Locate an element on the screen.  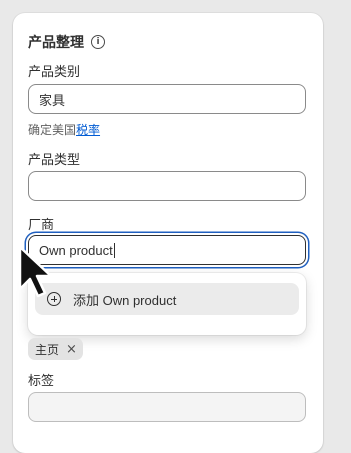
vendor-label: 厂商 is located at coordinates (41, 224).